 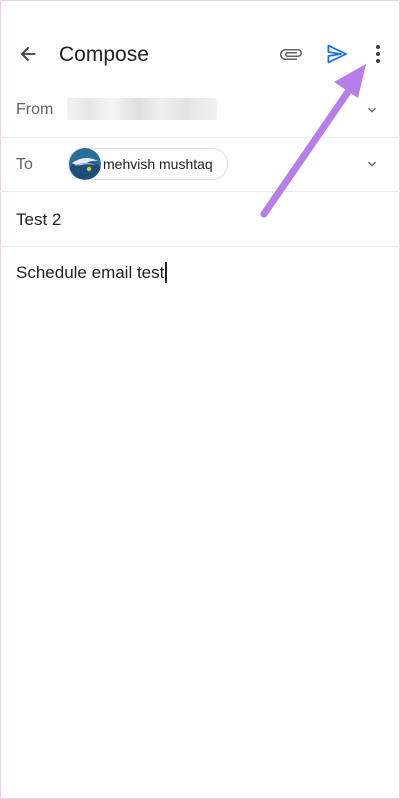 I want to click on send-icon, so click(x=337, y=54).